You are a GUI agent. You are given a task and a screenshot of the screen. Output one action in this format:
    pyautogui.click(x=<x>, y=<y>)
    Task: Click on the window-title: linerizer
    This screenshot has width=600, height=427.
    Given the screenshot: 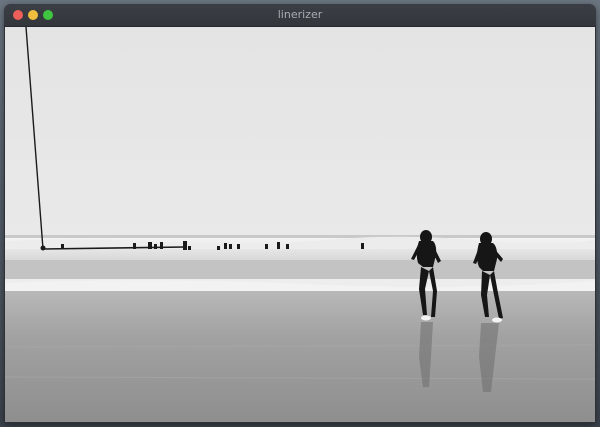 What is the action you would take?
    pyautogui.click(x=300, y=14)
    